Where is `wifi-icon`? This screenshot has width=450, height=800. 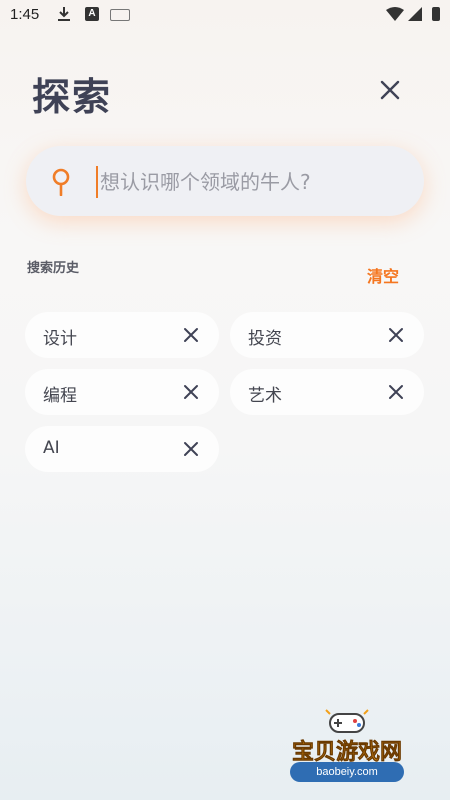
wifi-icon is located at coordinates (395, 14).